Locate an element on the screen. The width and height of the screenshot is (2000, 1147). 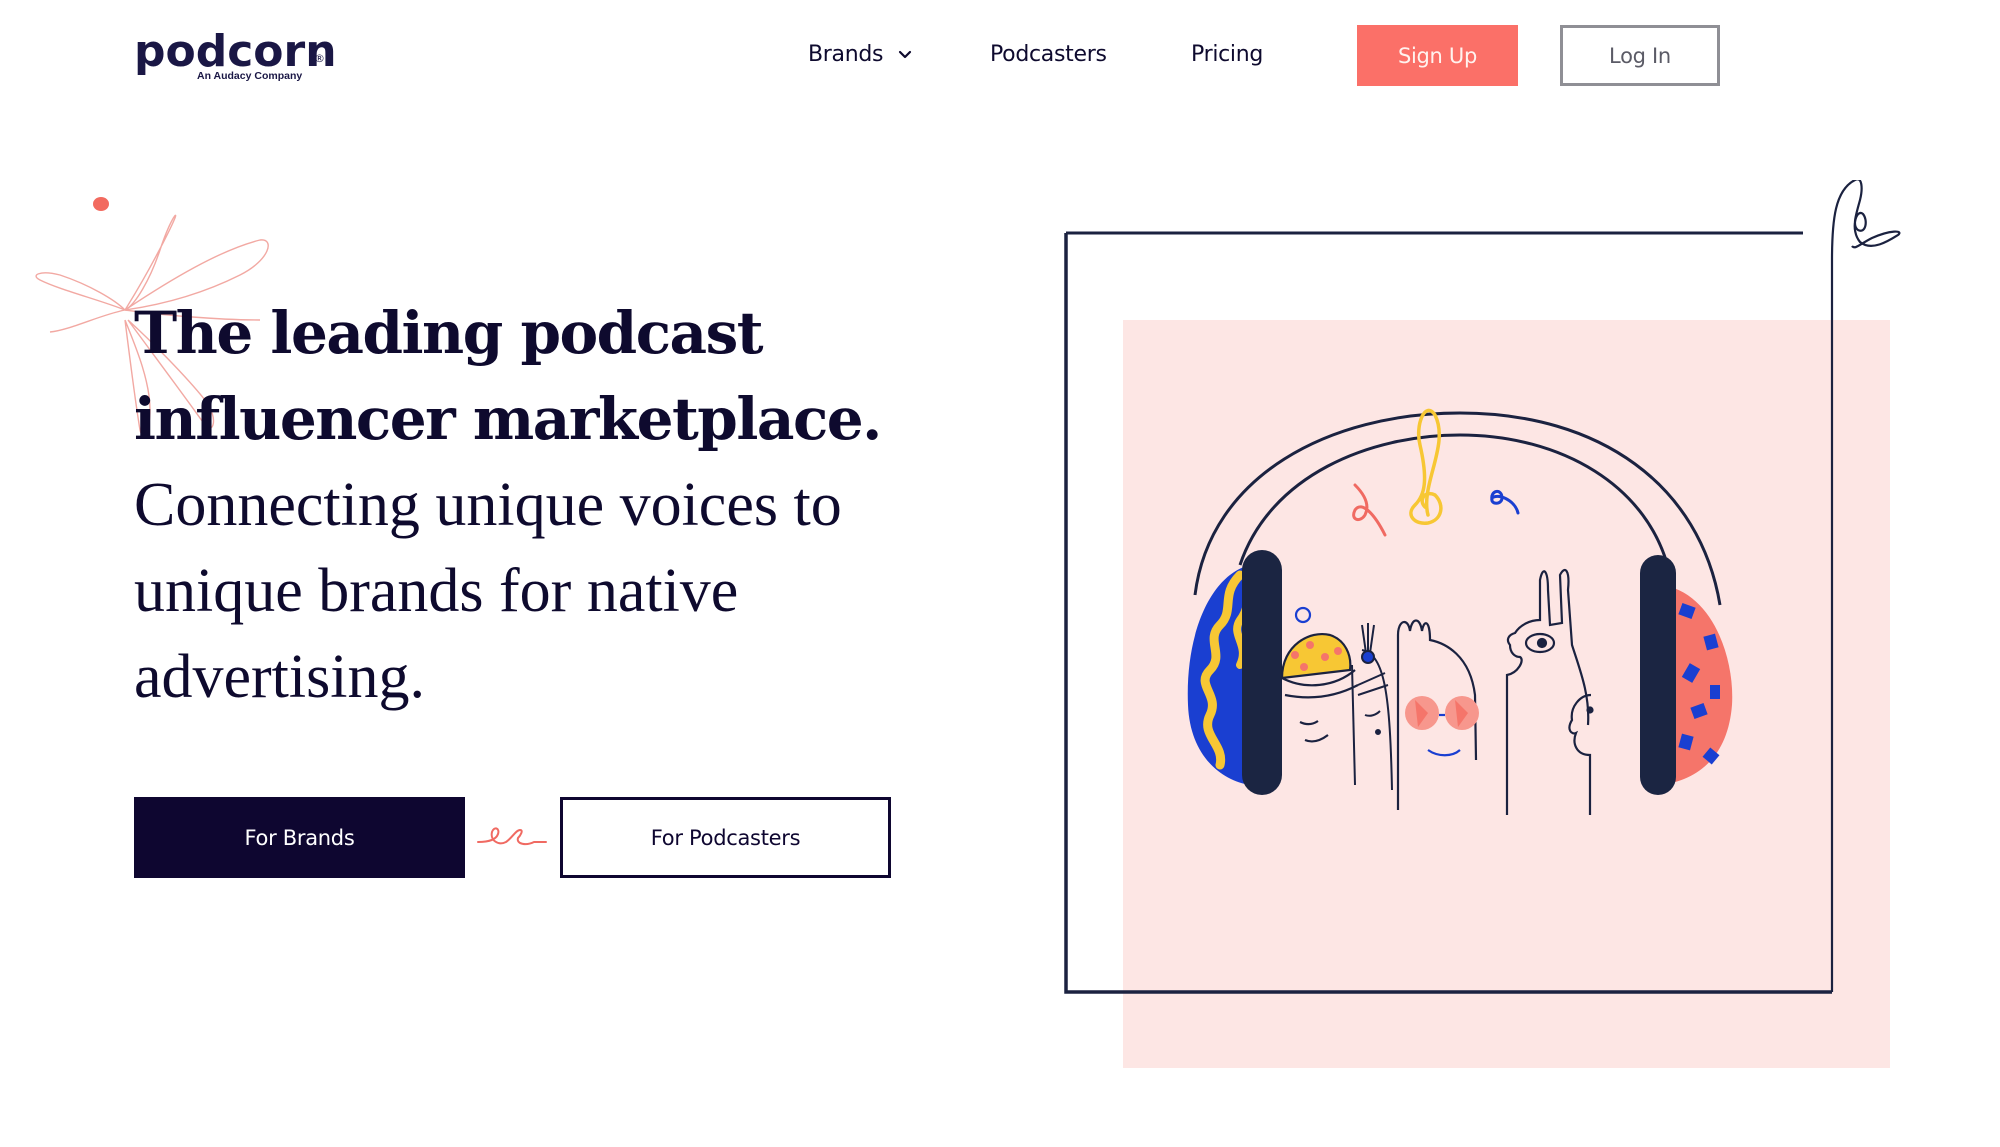
nav-brands-label: Brands is located at coordinates (846, 54).